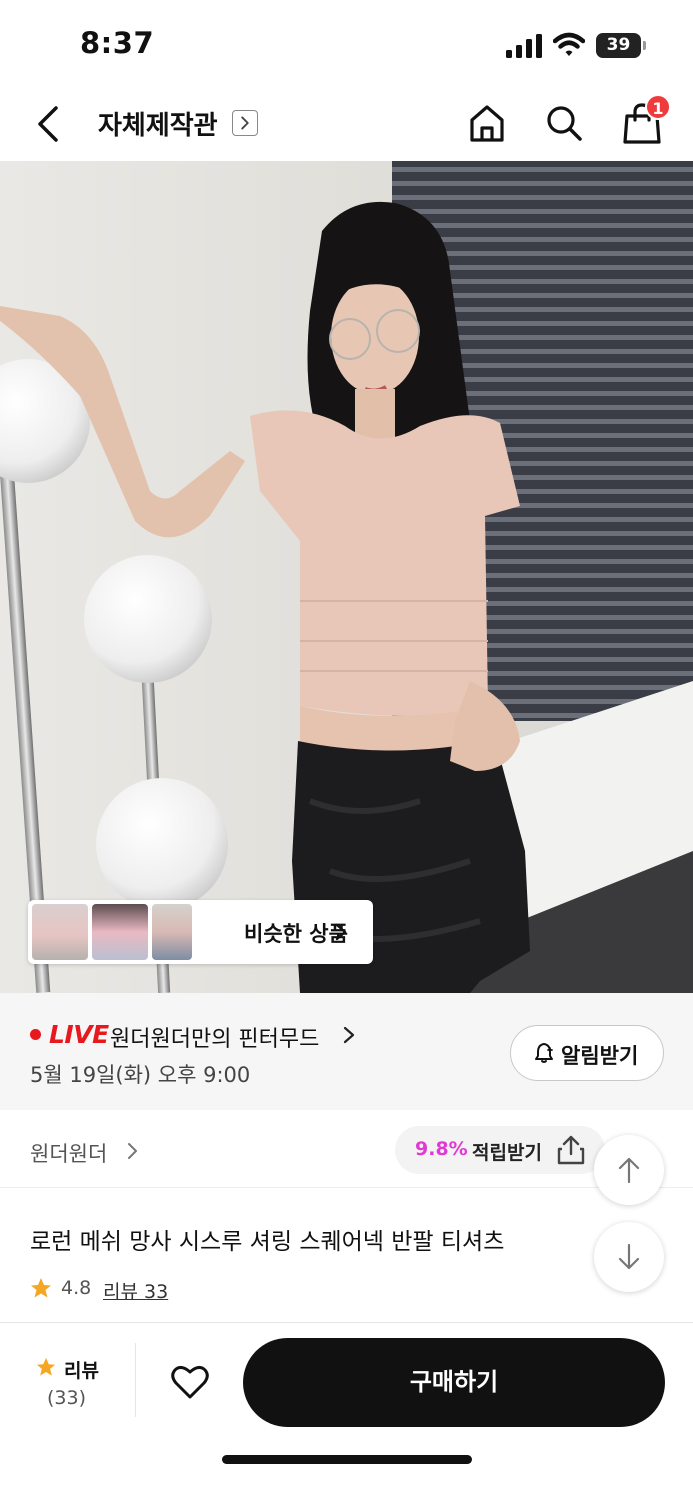 This screenshot has height=1500, width=693. I want to click on cart-badge: 1, so click(658, 107).